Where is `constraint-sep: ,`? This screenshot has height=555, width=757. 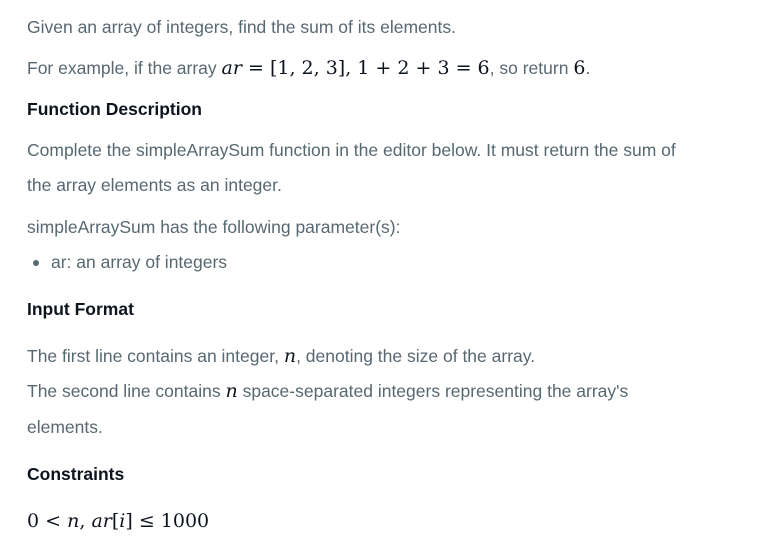
constraint-sep: , is located at coordinates (85, 521).